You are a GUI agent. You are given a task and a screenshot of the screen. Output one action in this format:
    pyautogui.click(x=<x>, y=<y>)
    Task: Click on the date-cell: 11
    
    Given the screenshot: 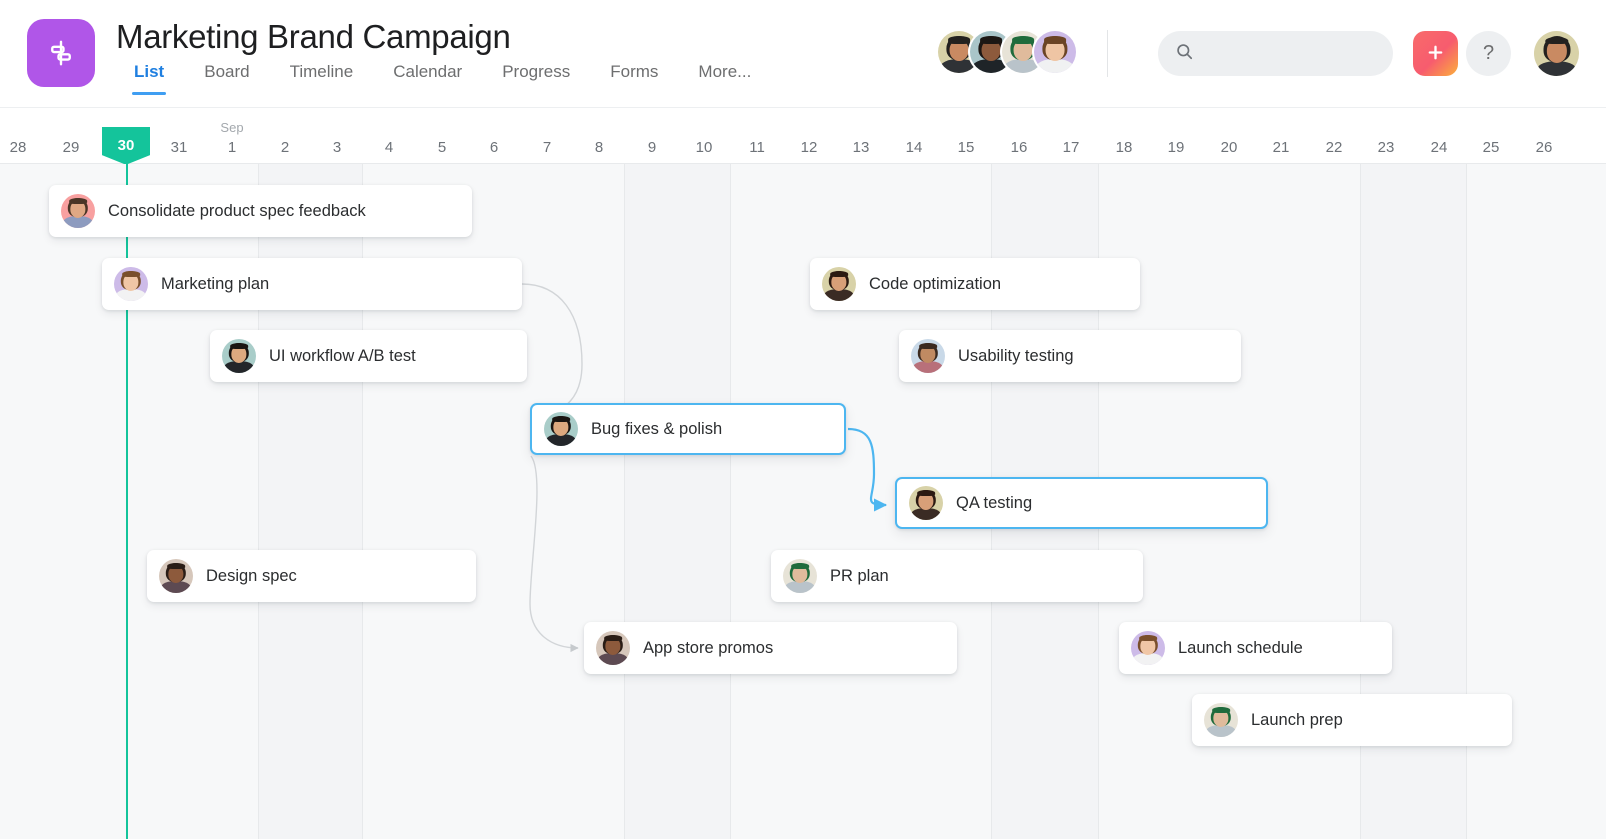 What is the action you would take?
    pyautogui.click(x=757, y=147)
    